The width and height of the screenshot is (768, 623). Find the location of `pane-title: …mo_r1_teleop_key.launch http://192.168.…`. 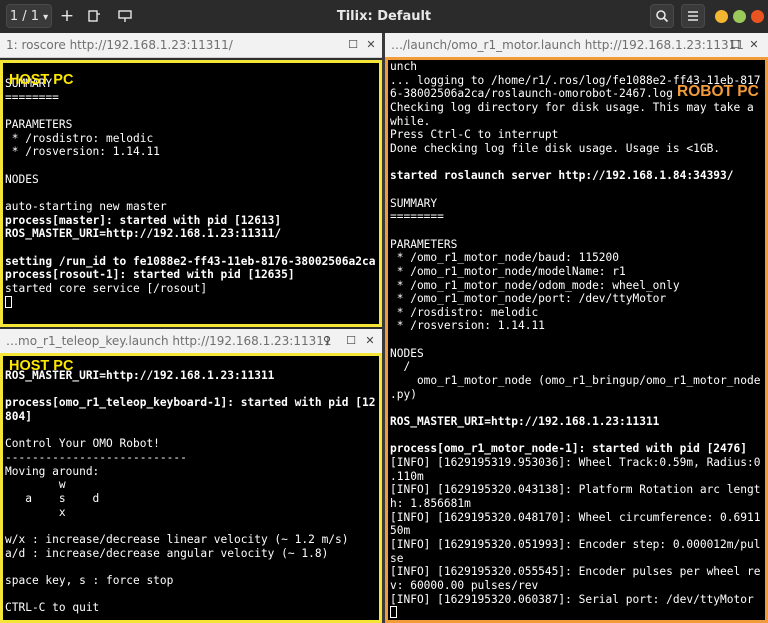

pane-title: …mo_r1_teleop_key.launch http://192.168.… is located at coordinates (169, 341).